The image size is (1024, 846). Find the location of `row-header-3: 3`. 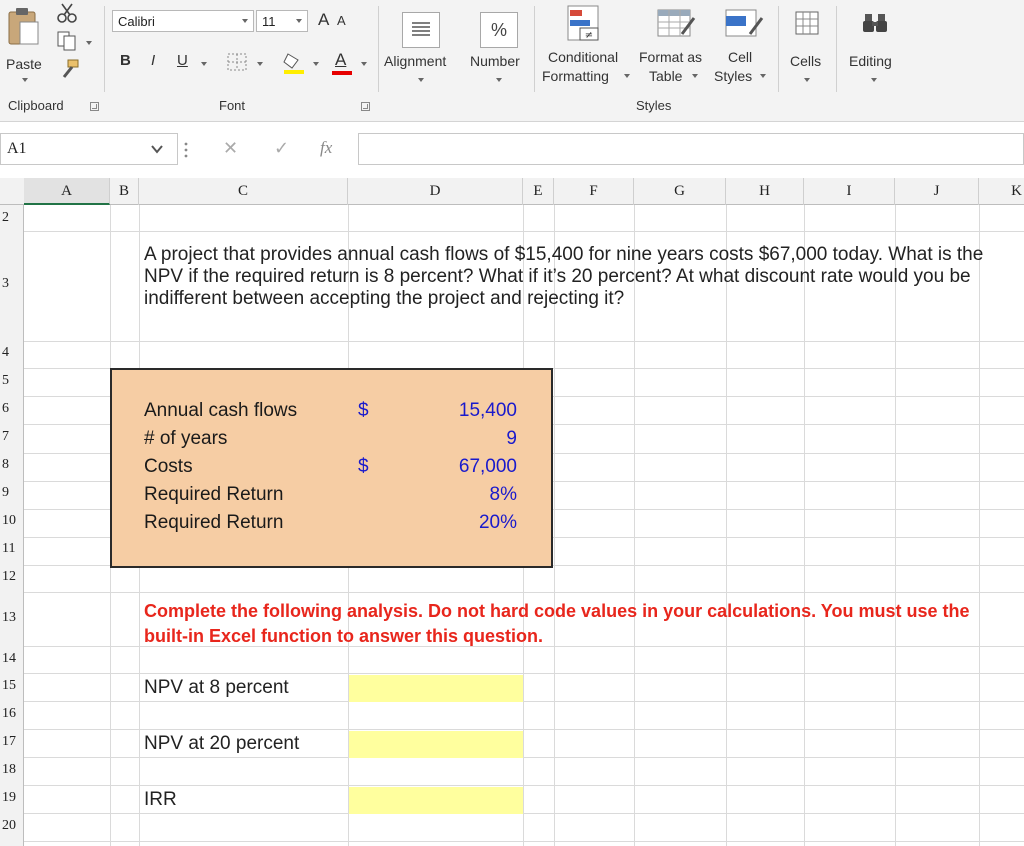

row-header-3: 3 is located at coordinates (12, 284).